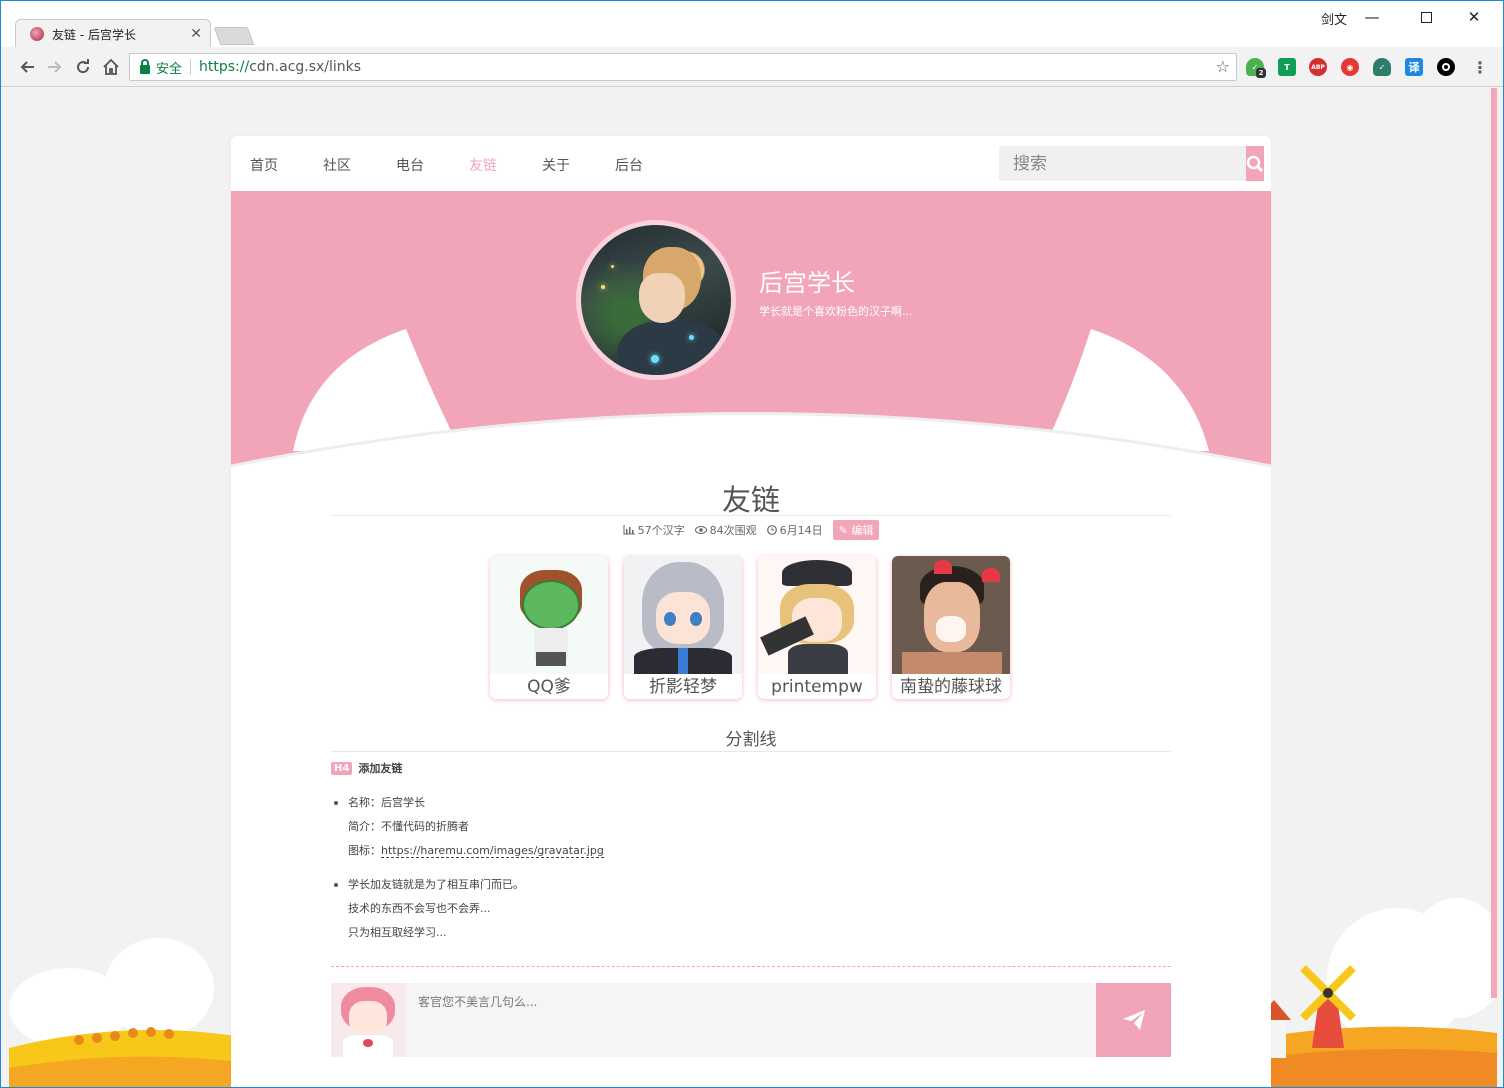 The image size is (1504, 1088). What do you see at coordinates (750, 500) in the screenshot?
I see `page-title: 友链` at bounding box center [750, 500].